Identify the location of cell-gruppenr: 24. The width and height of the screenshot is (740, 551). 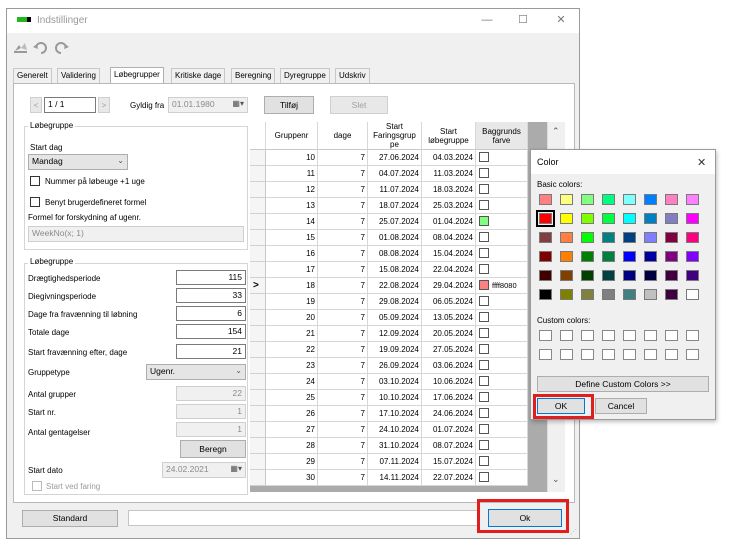
(292, 382).